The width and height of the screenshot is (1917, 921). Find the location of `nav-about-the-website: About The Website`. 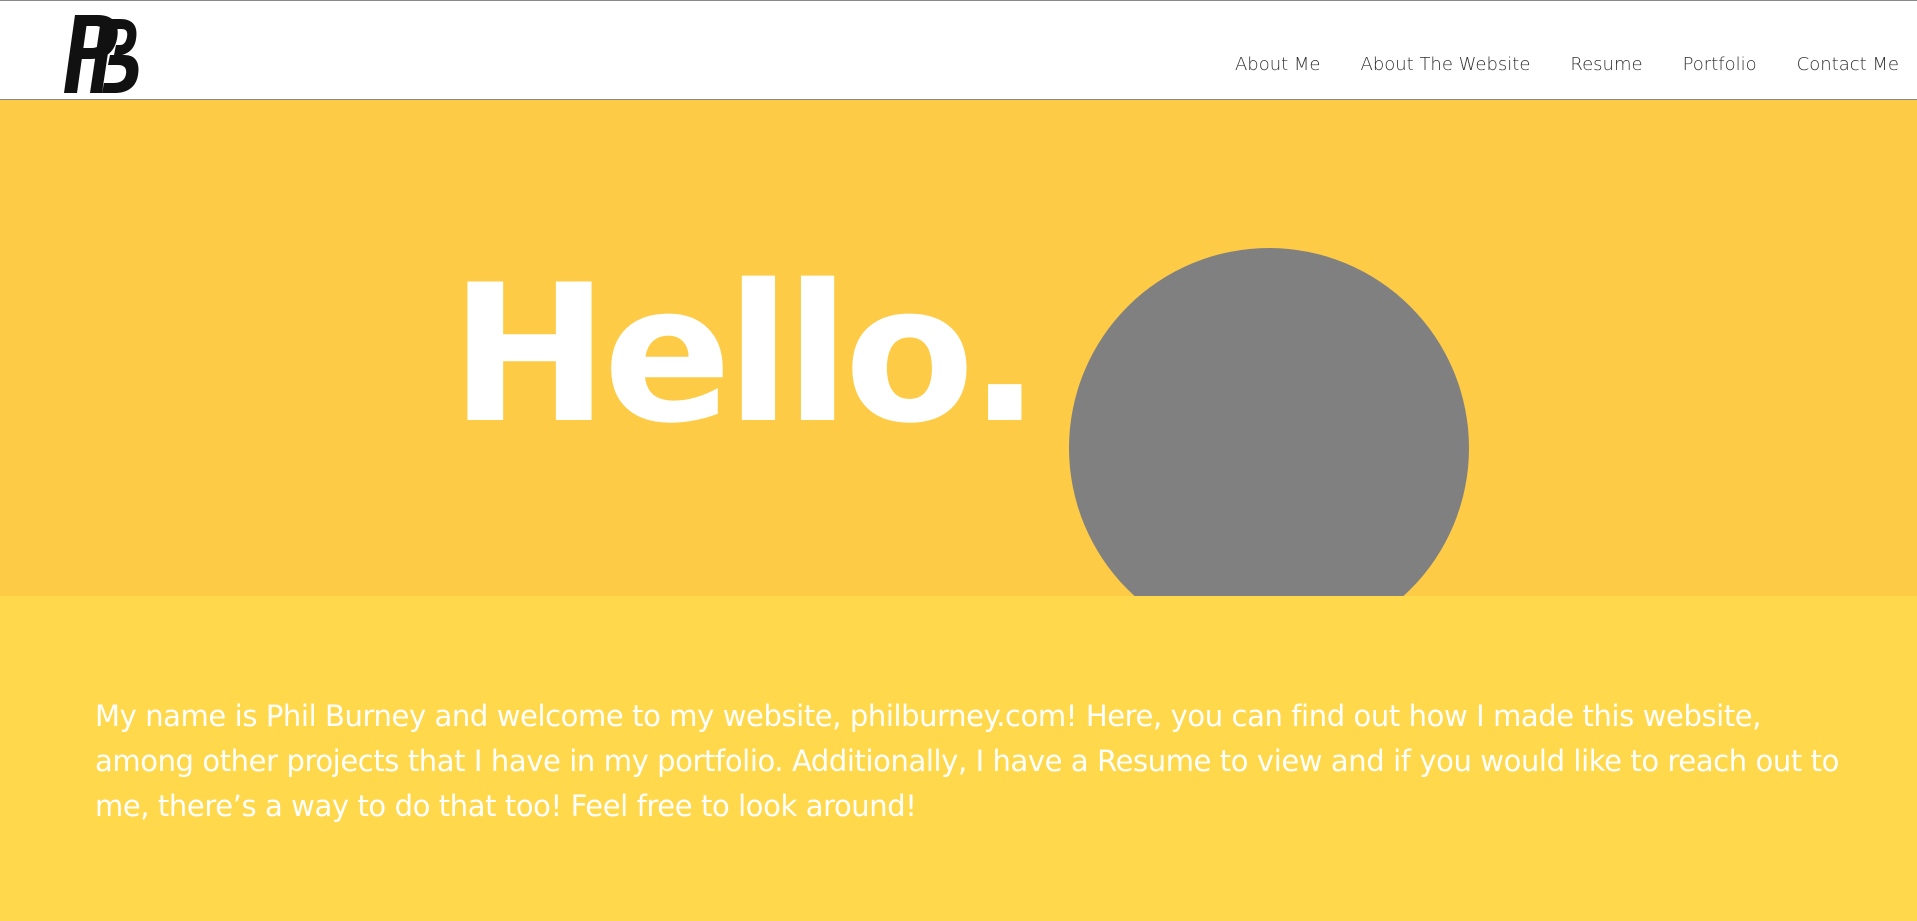

nav-about-the-website: About The Website is located at coordinates (1446, 65).